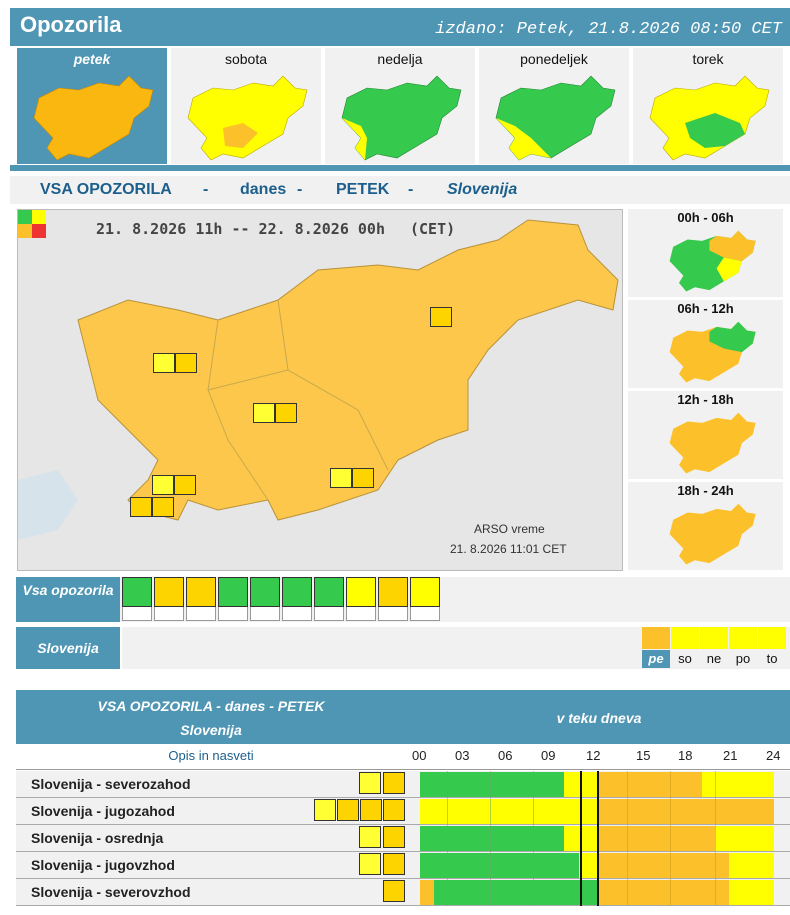 The height and width of the screenshot is (915, 790). What do you see at coordinates (708, 59) in the screenshot?
I see `tab-label: torek` at bounding box center [708, 59].